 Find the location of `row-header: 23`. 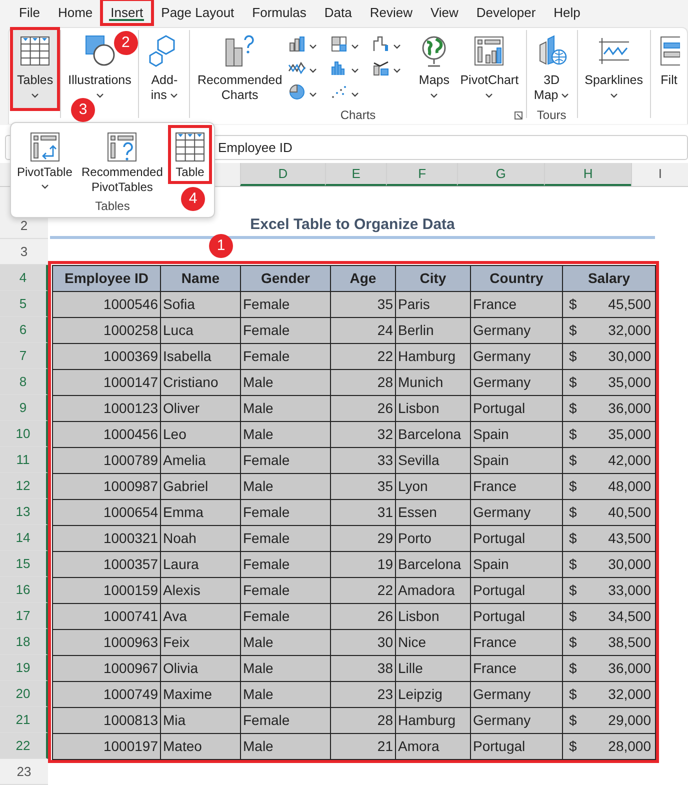

row-header: 23 is located at coordinates (24, 772).